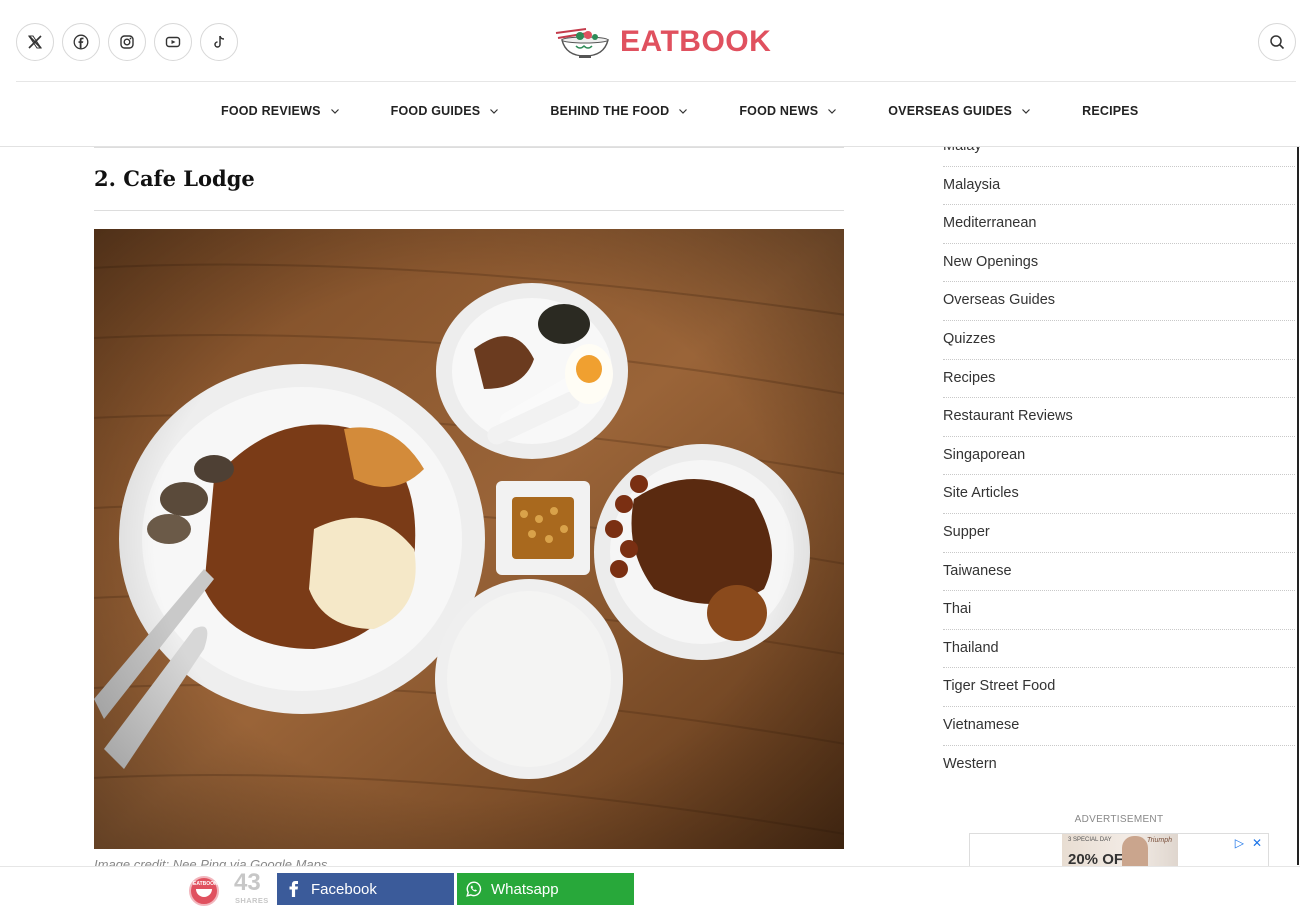 The image size is (1300, 906). I want to click on sidebar-item-malaysia: Malaysia, so click(1119, 186).